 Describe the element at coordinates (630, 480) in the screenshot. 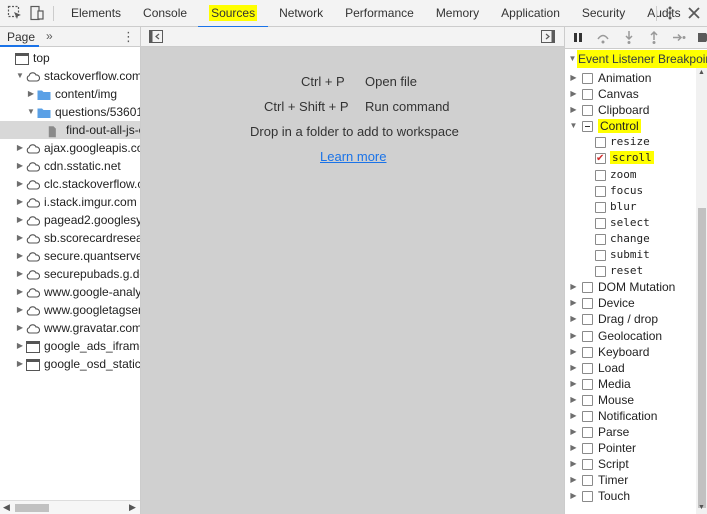

I see `breakpoint-category-item: ▶ Timer` at that location.